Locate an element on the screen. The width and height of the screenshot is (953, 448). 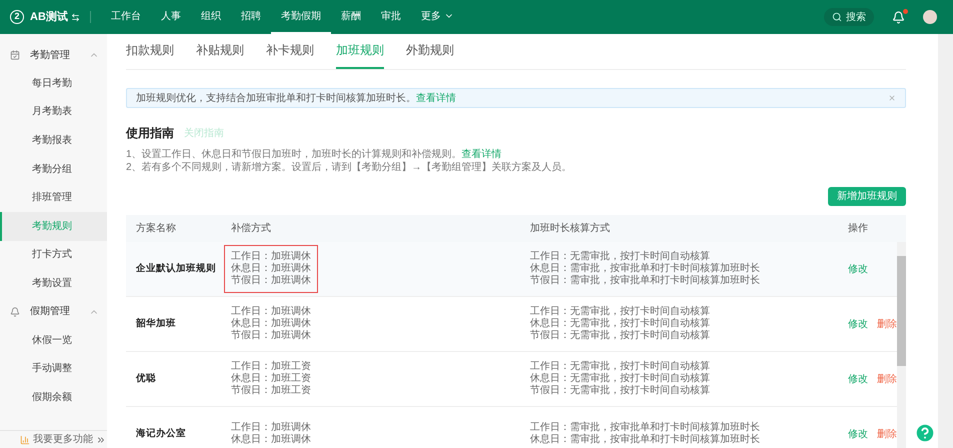
rule-tab: 外勤规则 is located at coordinates (430, 55).